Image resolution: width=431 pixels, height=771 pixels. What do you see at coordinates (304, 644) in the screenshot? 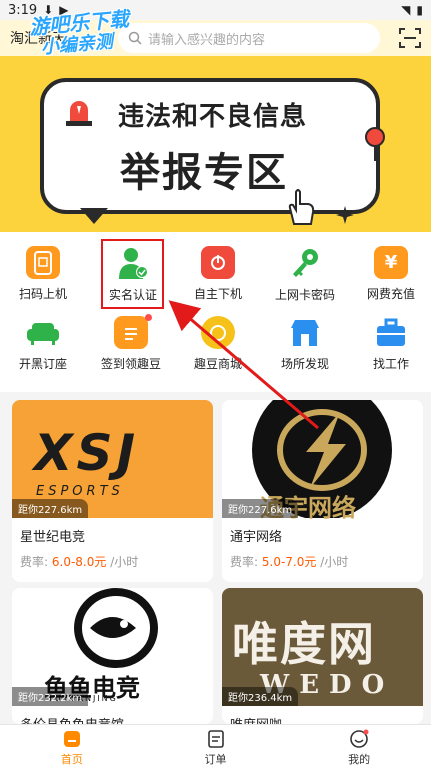
I see `venue-logo-text: 唯度网` at bounding box center [304, 644].